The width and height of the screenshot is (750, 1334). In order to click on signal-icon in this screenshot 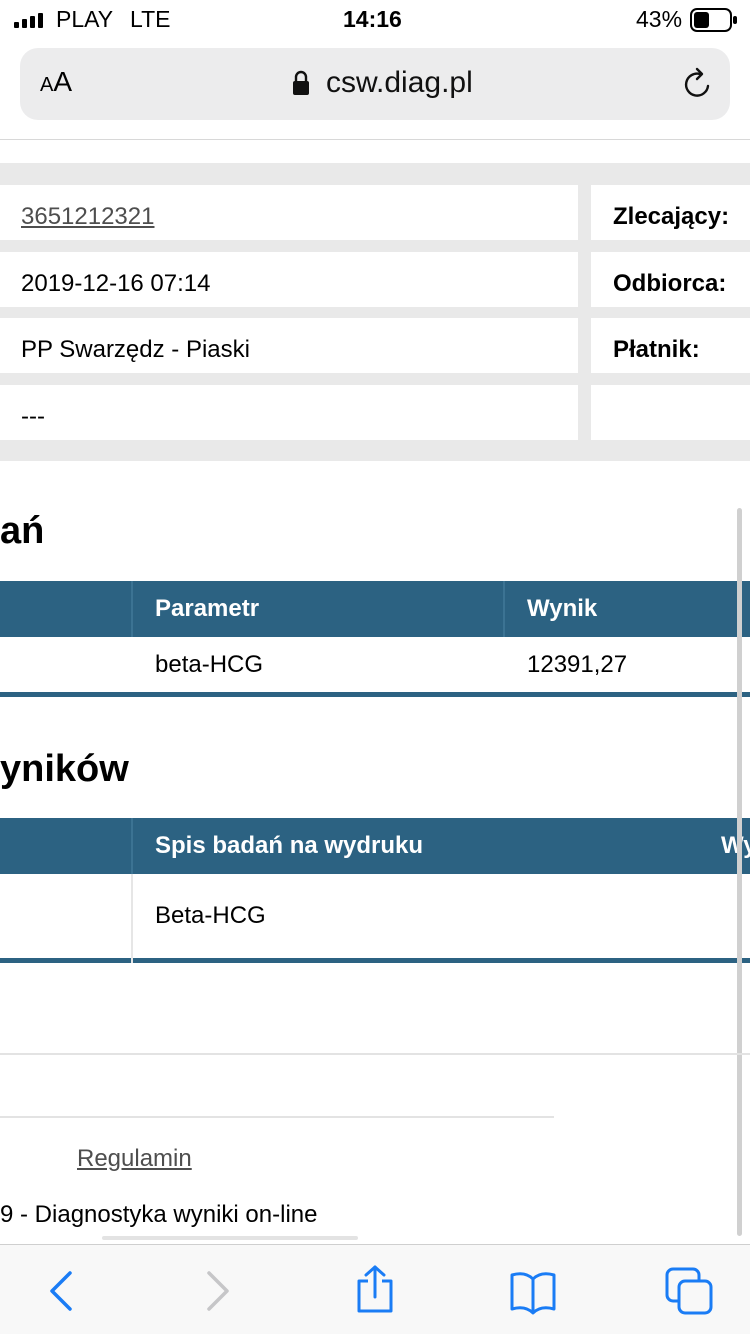, I will do `click(28, 20)`.